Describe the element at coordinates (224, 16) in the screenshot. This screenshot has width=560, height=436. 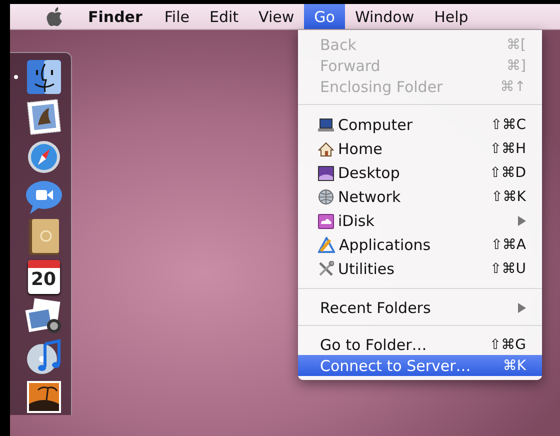
I see `menu-title: Edit` at that location.